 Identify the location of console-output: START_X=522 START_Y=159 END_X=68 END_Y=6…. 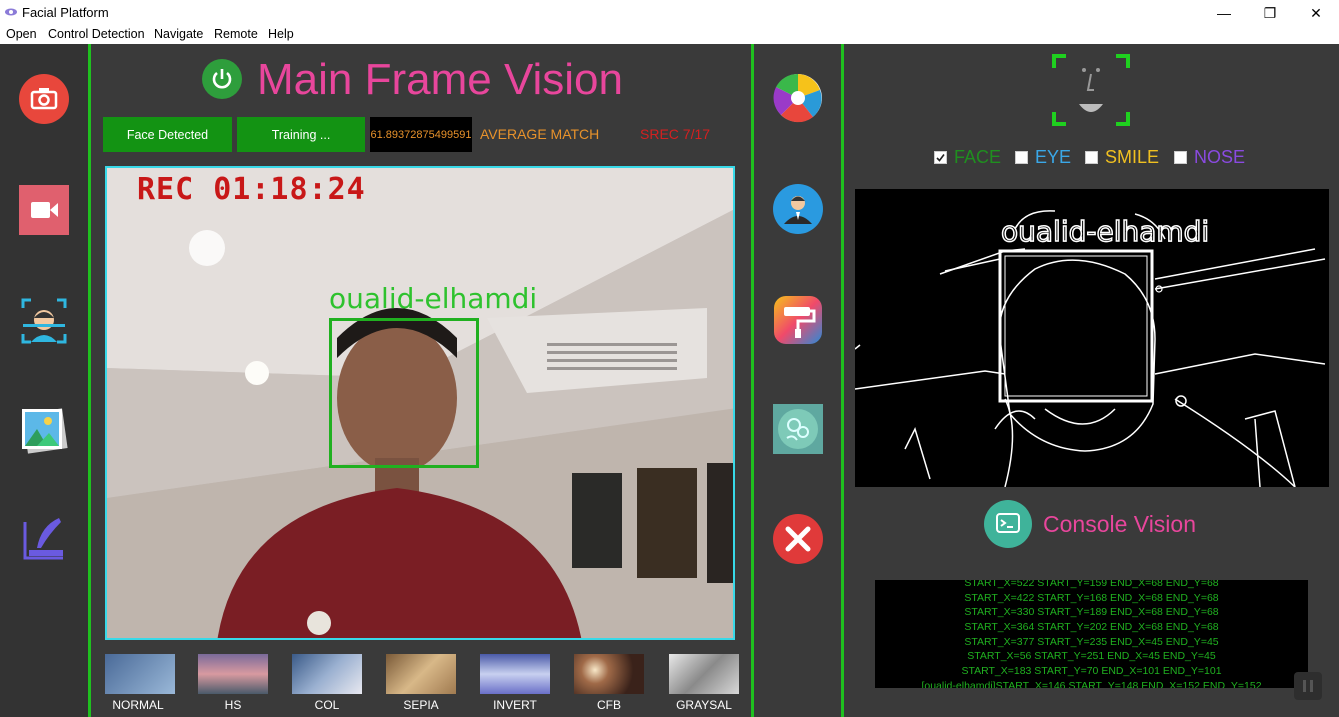
(1091, 634).